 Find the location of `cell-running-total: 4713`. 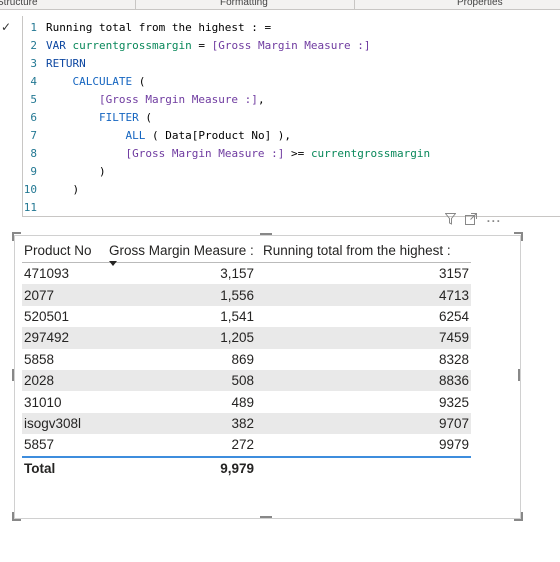

cell-running-total: 4713 is located at coordinates (364, 295).